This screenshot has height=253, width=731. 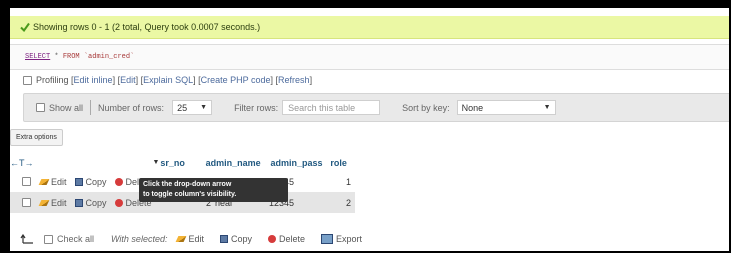 I want to click on arrow-up-icon, so click(x=26, y=239).